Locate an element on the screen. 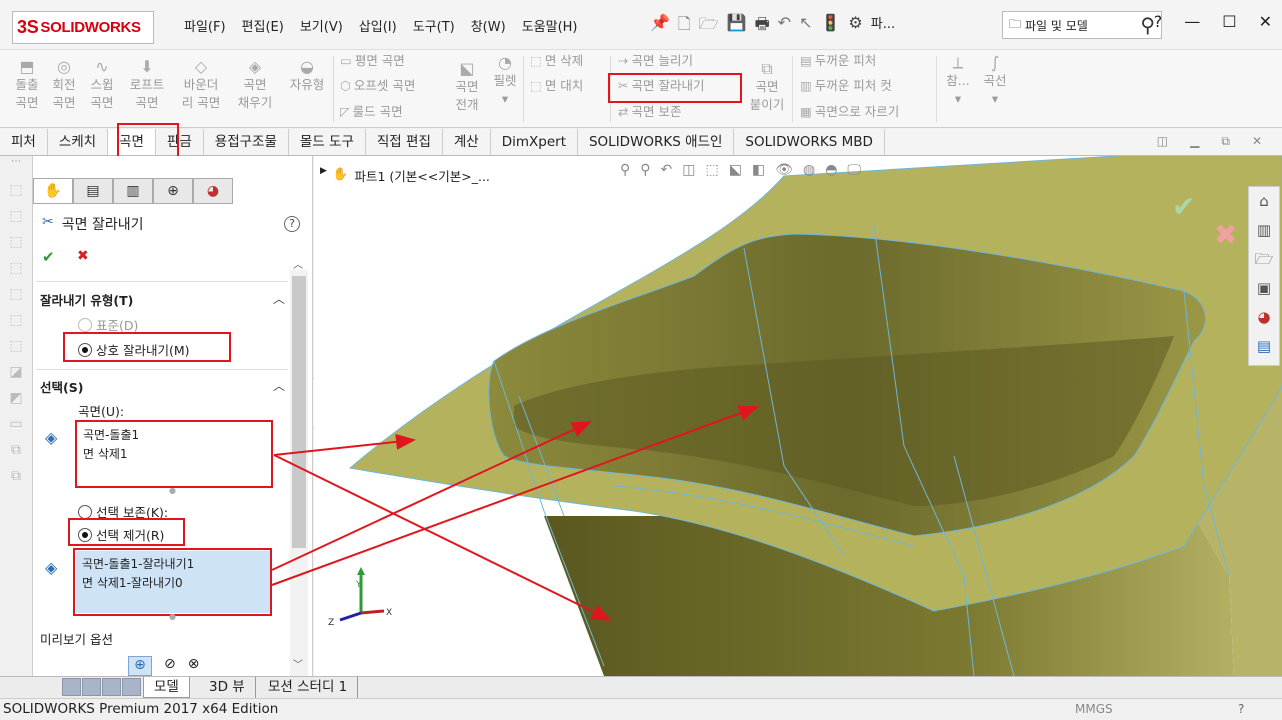 The height and width of the screenshot is (720, 1282). arrow-lines is located at coordinates (515, 513).